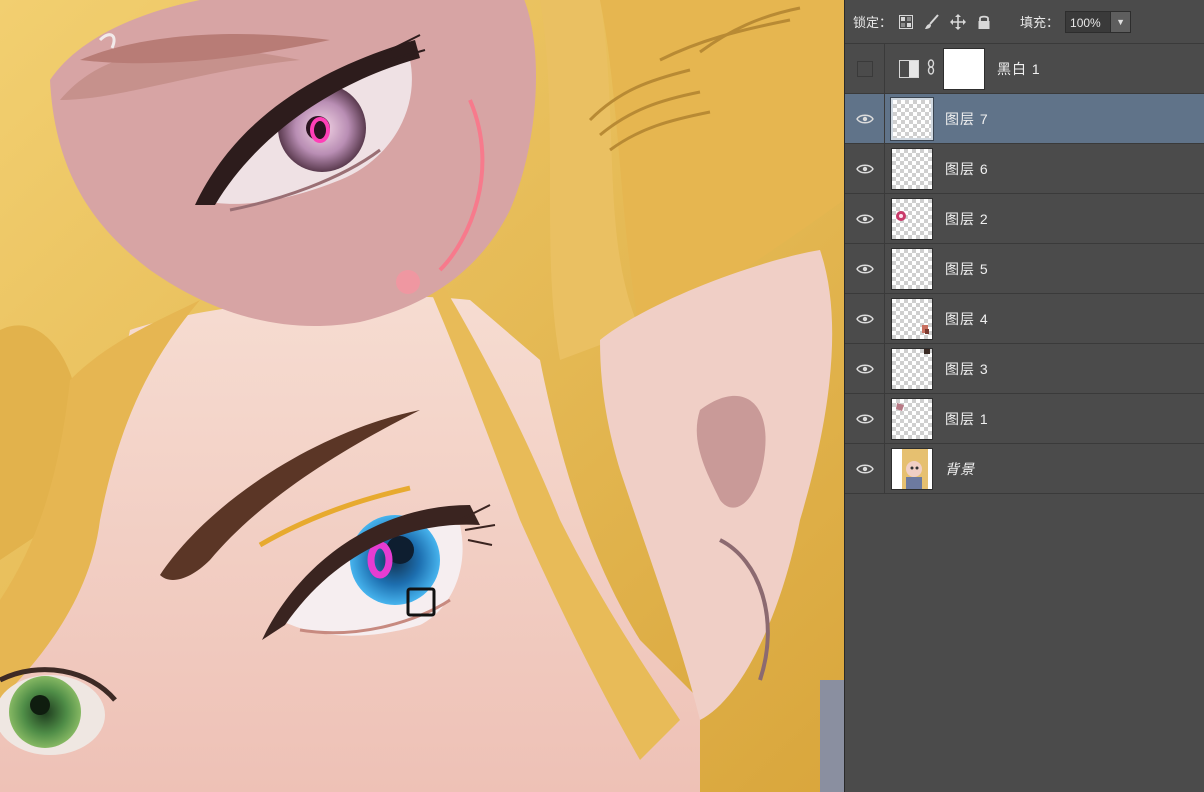  What do you see at coordinates (967, 369) in the screenshot?
I see `layer-name: 图层 3` at bounding box center [967, 369].